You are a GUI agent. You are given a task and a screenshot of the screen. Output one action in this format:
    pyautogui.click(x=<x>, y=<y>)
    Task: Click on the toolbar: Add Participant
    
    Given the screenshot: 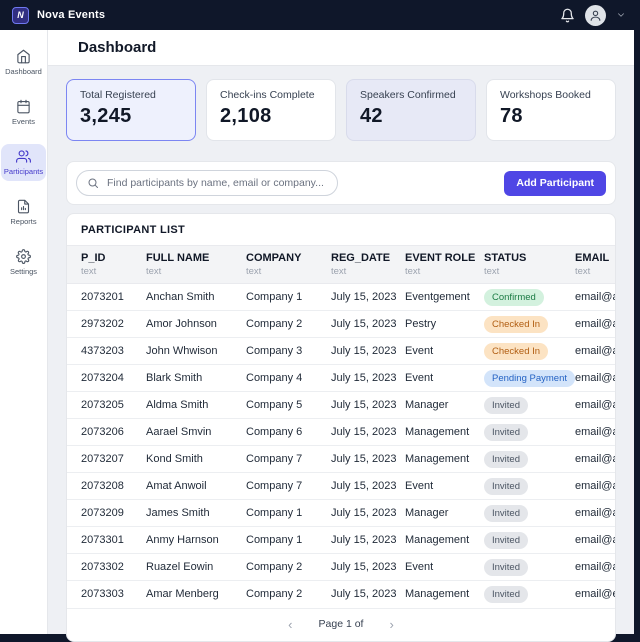 What is the action you would take?
    pyautogui.click(x=341, y=183)
    